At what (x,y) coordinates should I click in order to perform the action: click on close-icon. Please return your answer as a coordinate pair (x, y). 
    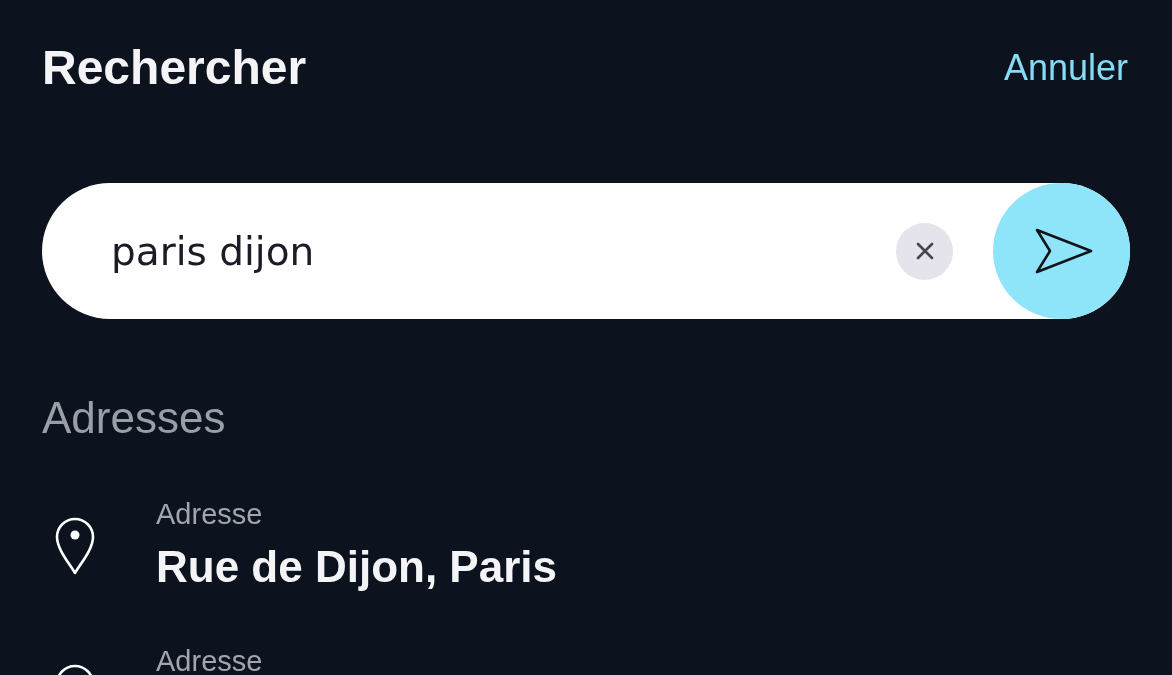
    Looking at the image, I should click on (924, 251).